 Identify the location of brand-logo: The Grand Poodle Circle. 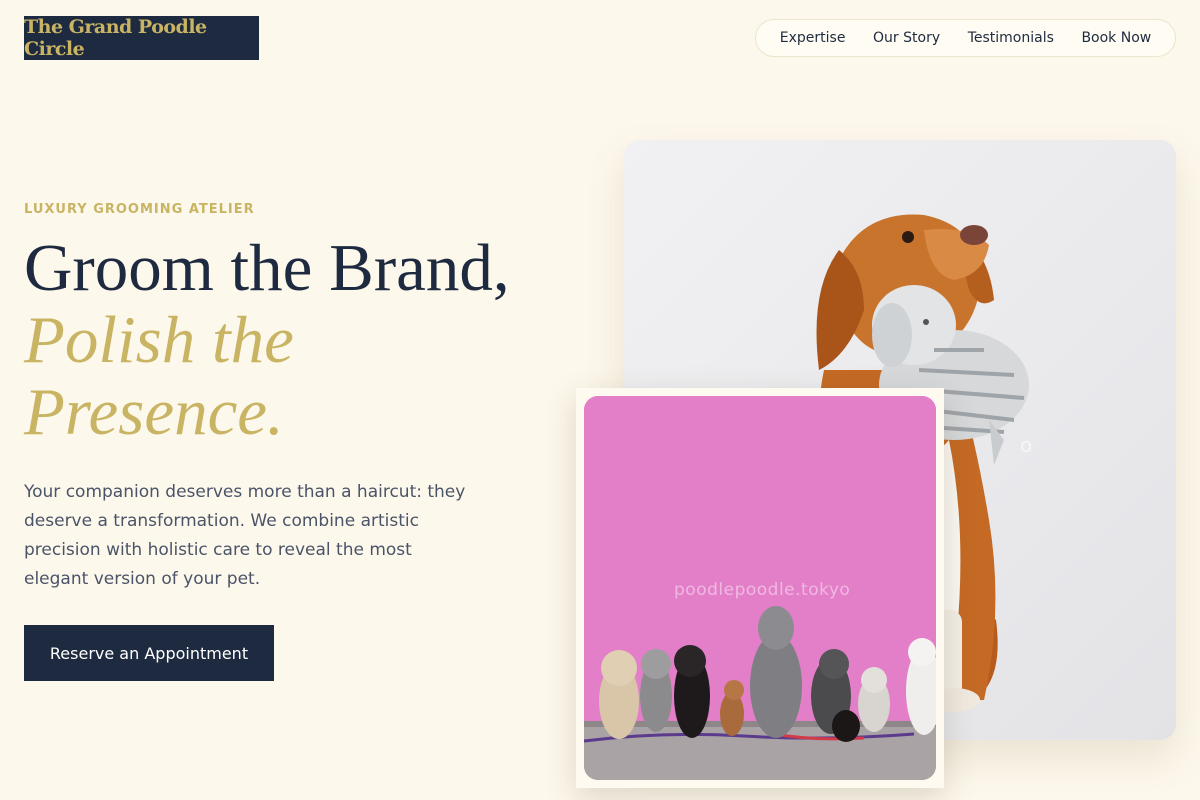
(141, 38).